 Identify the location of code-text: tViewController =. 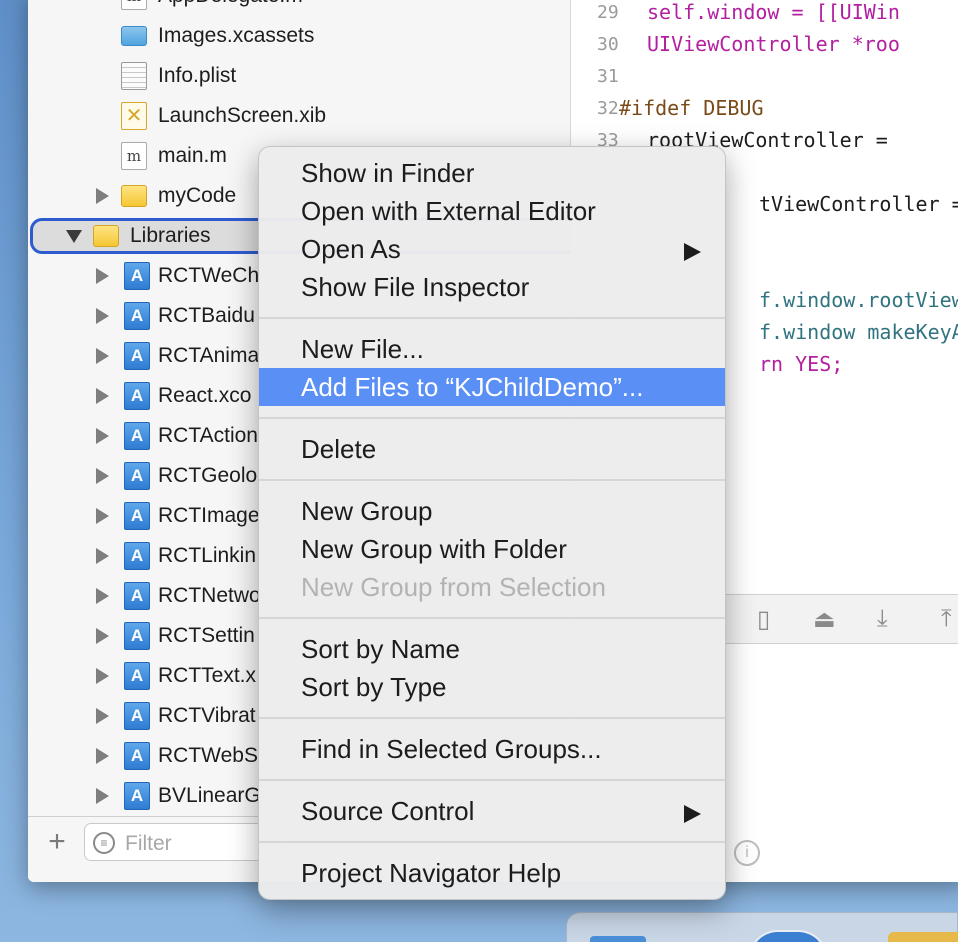
(858, 204).